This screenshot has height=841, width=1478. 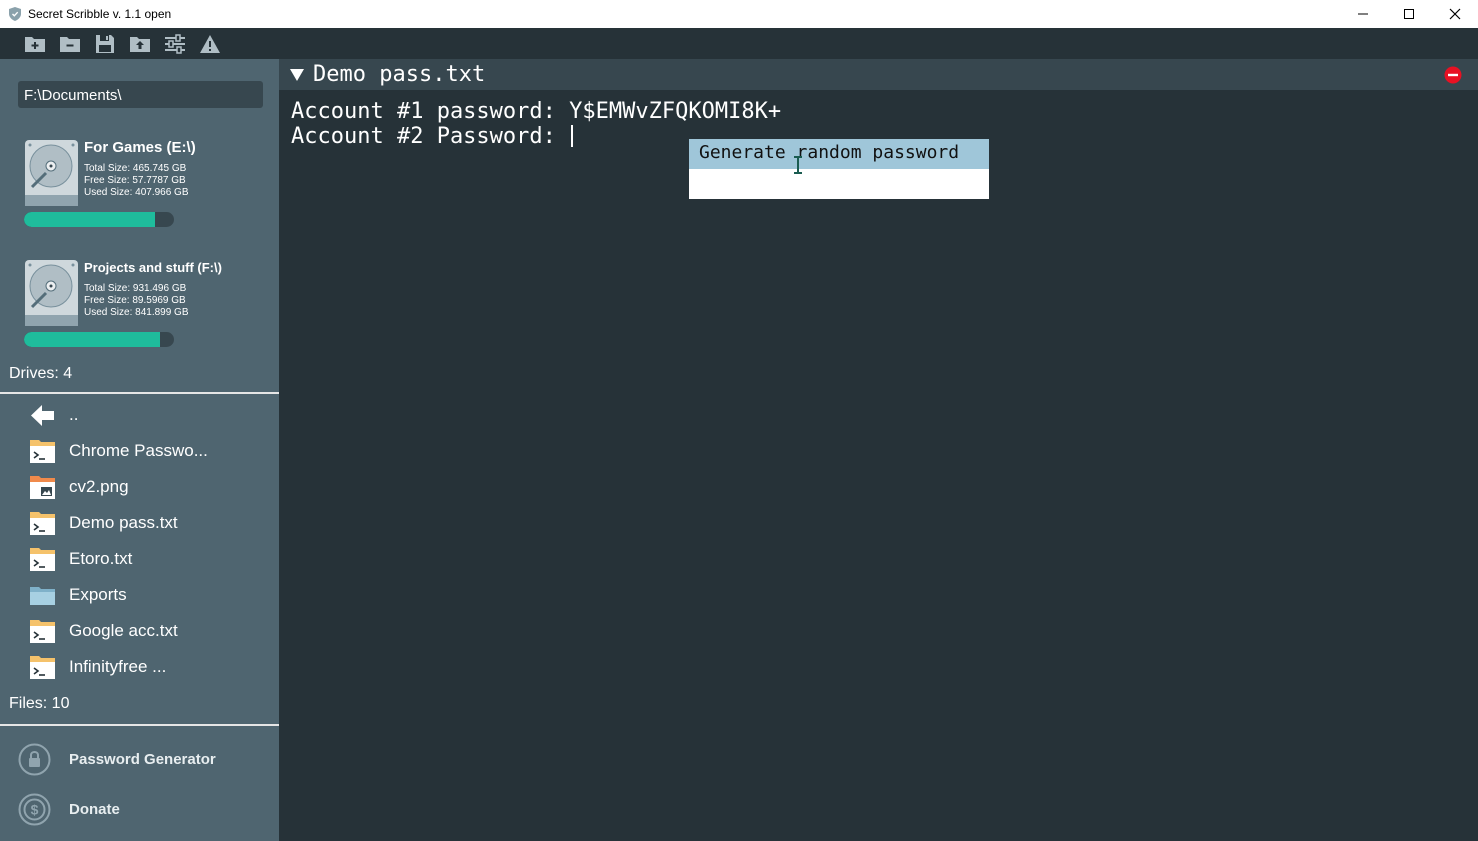 I want to click on app-shield-icon, so click(x=15, y=14).